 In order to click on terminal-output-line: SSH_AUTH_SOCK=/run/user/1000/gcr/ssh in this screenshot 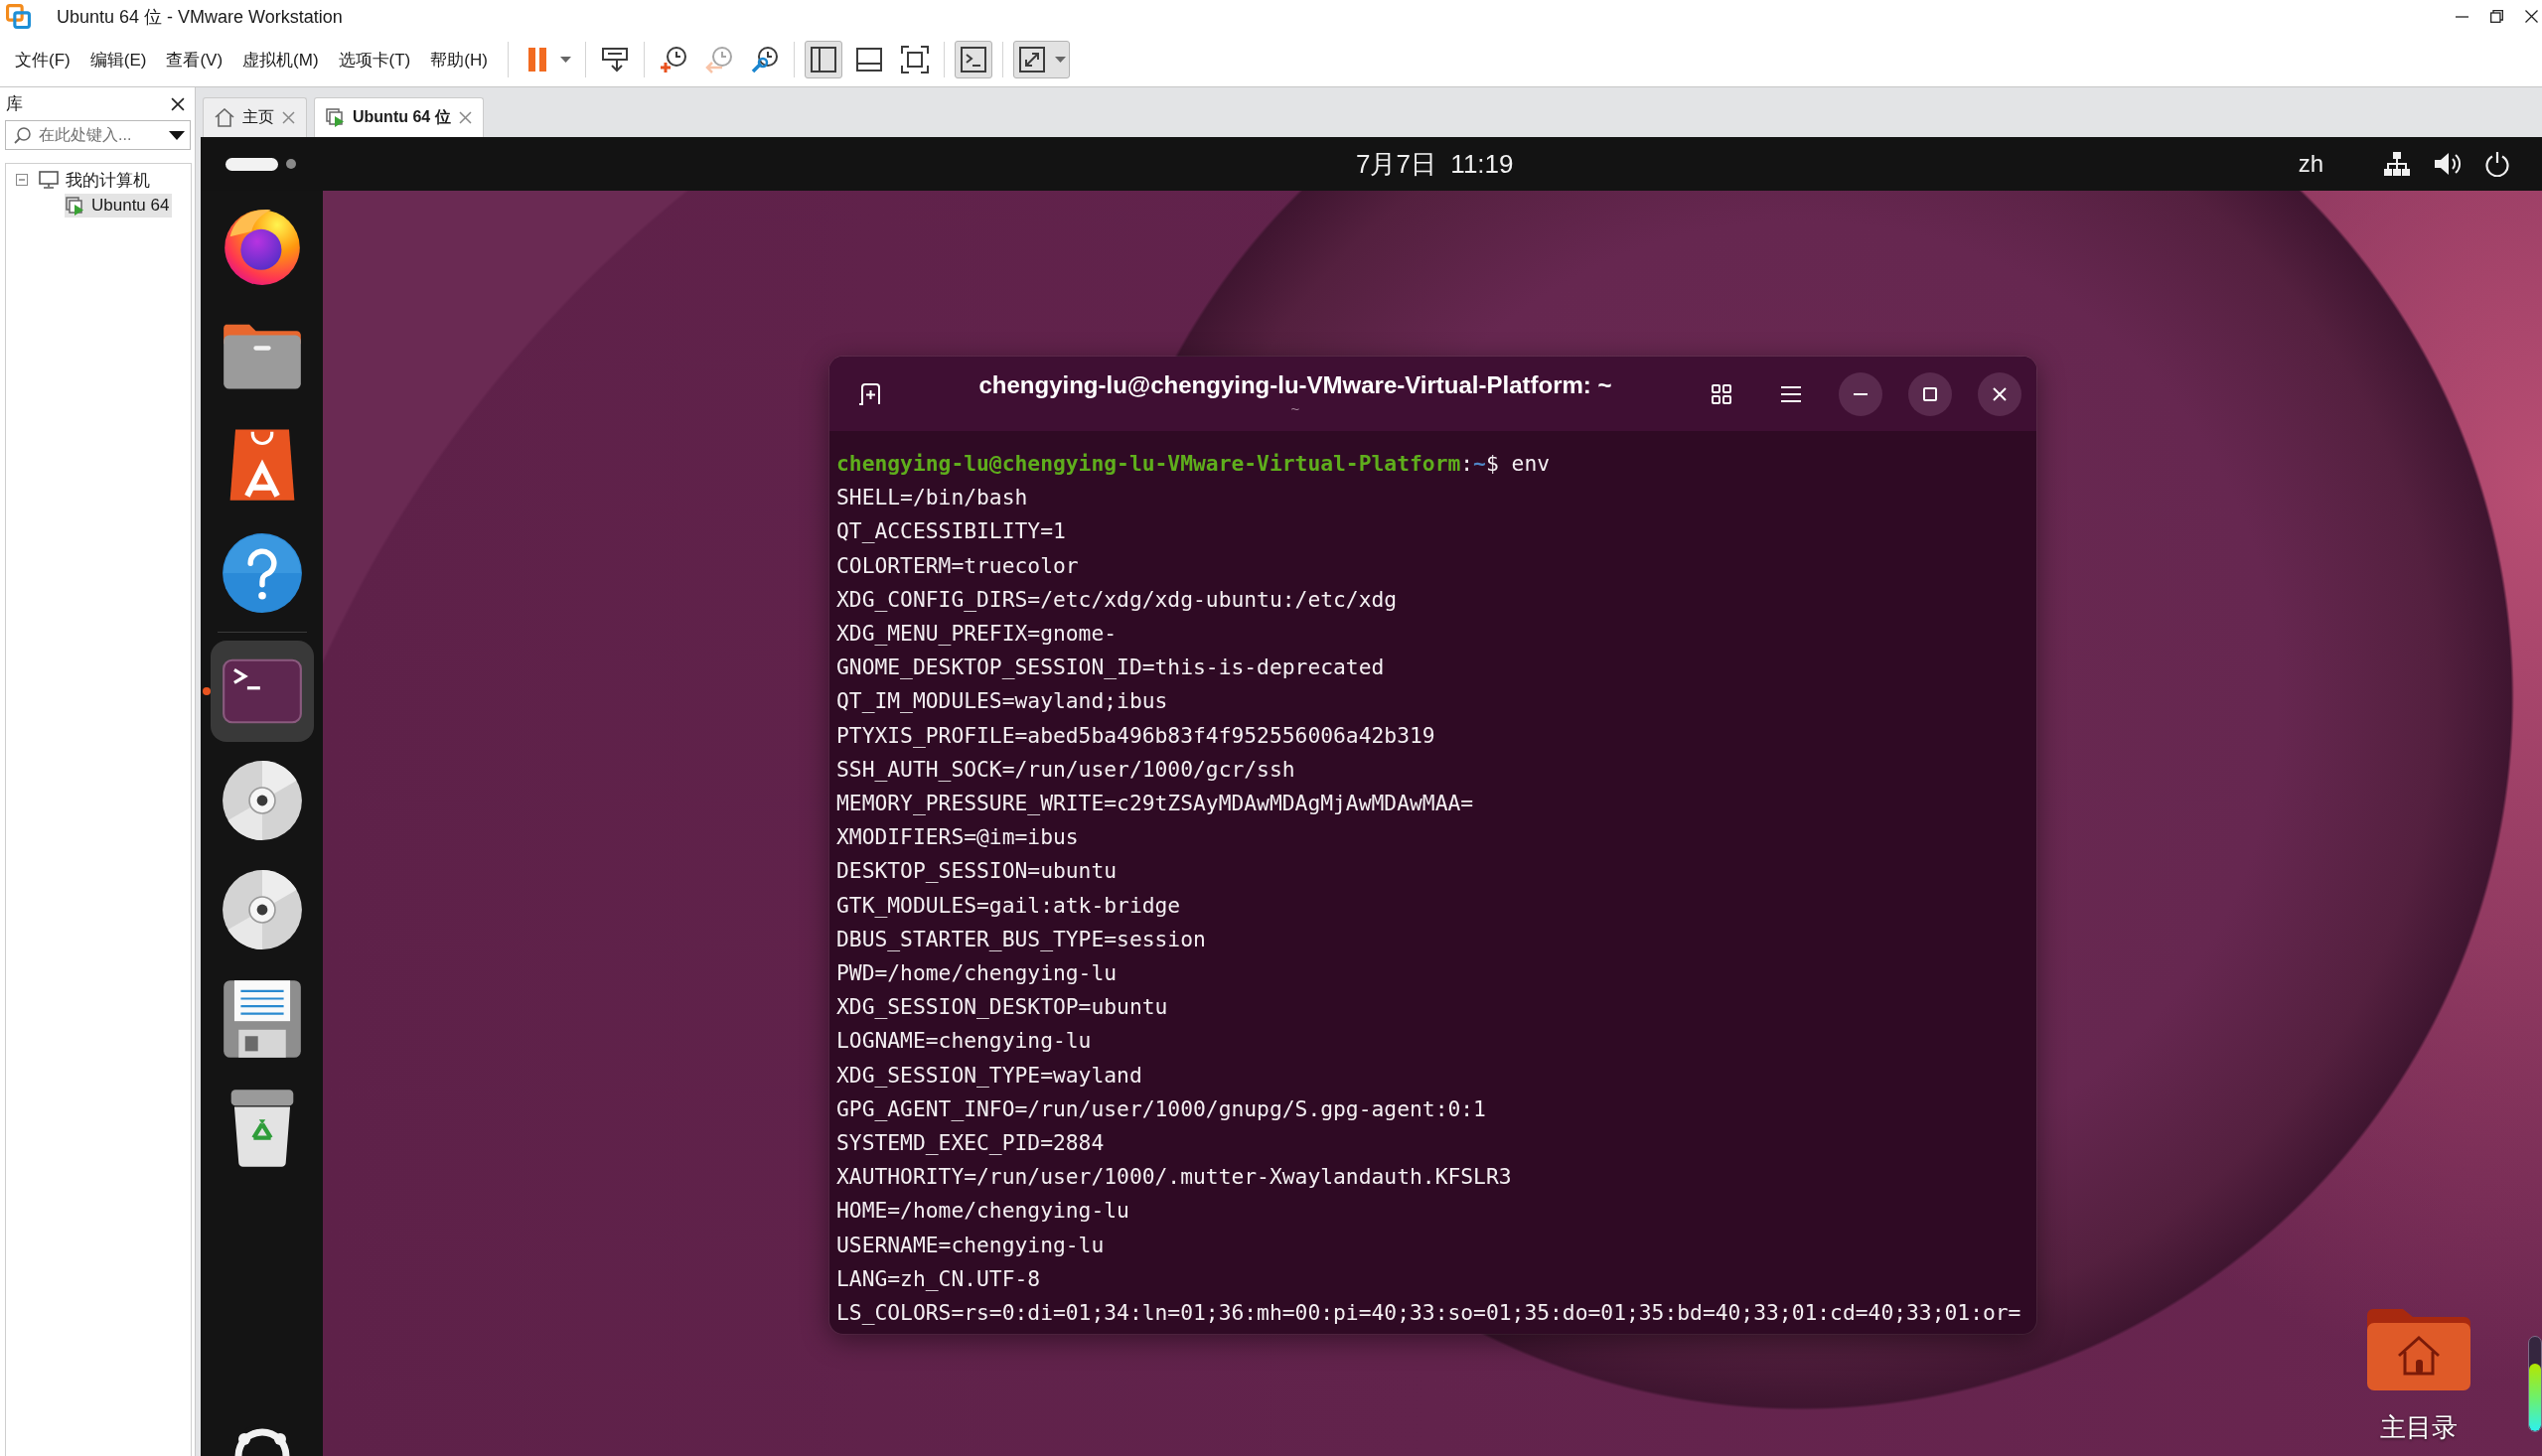, I will do `click(1066, 769)`.